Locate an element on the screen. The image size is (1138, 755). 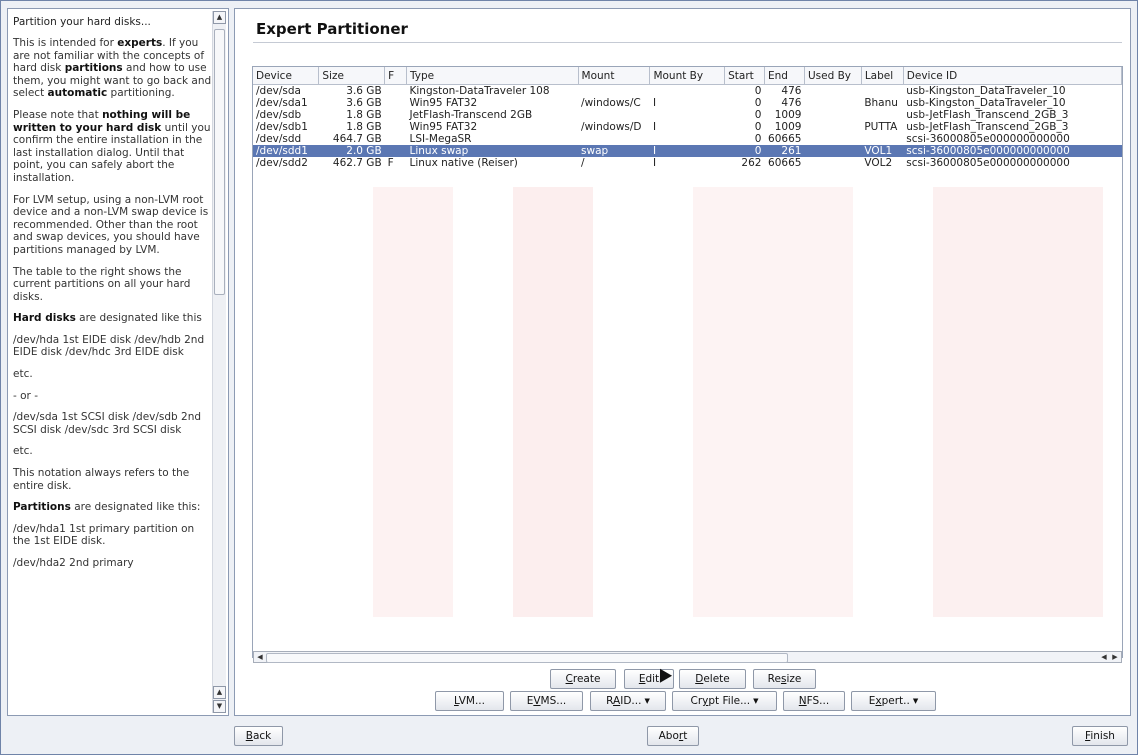
button-label: inish is located at coordinates (1102, 736).